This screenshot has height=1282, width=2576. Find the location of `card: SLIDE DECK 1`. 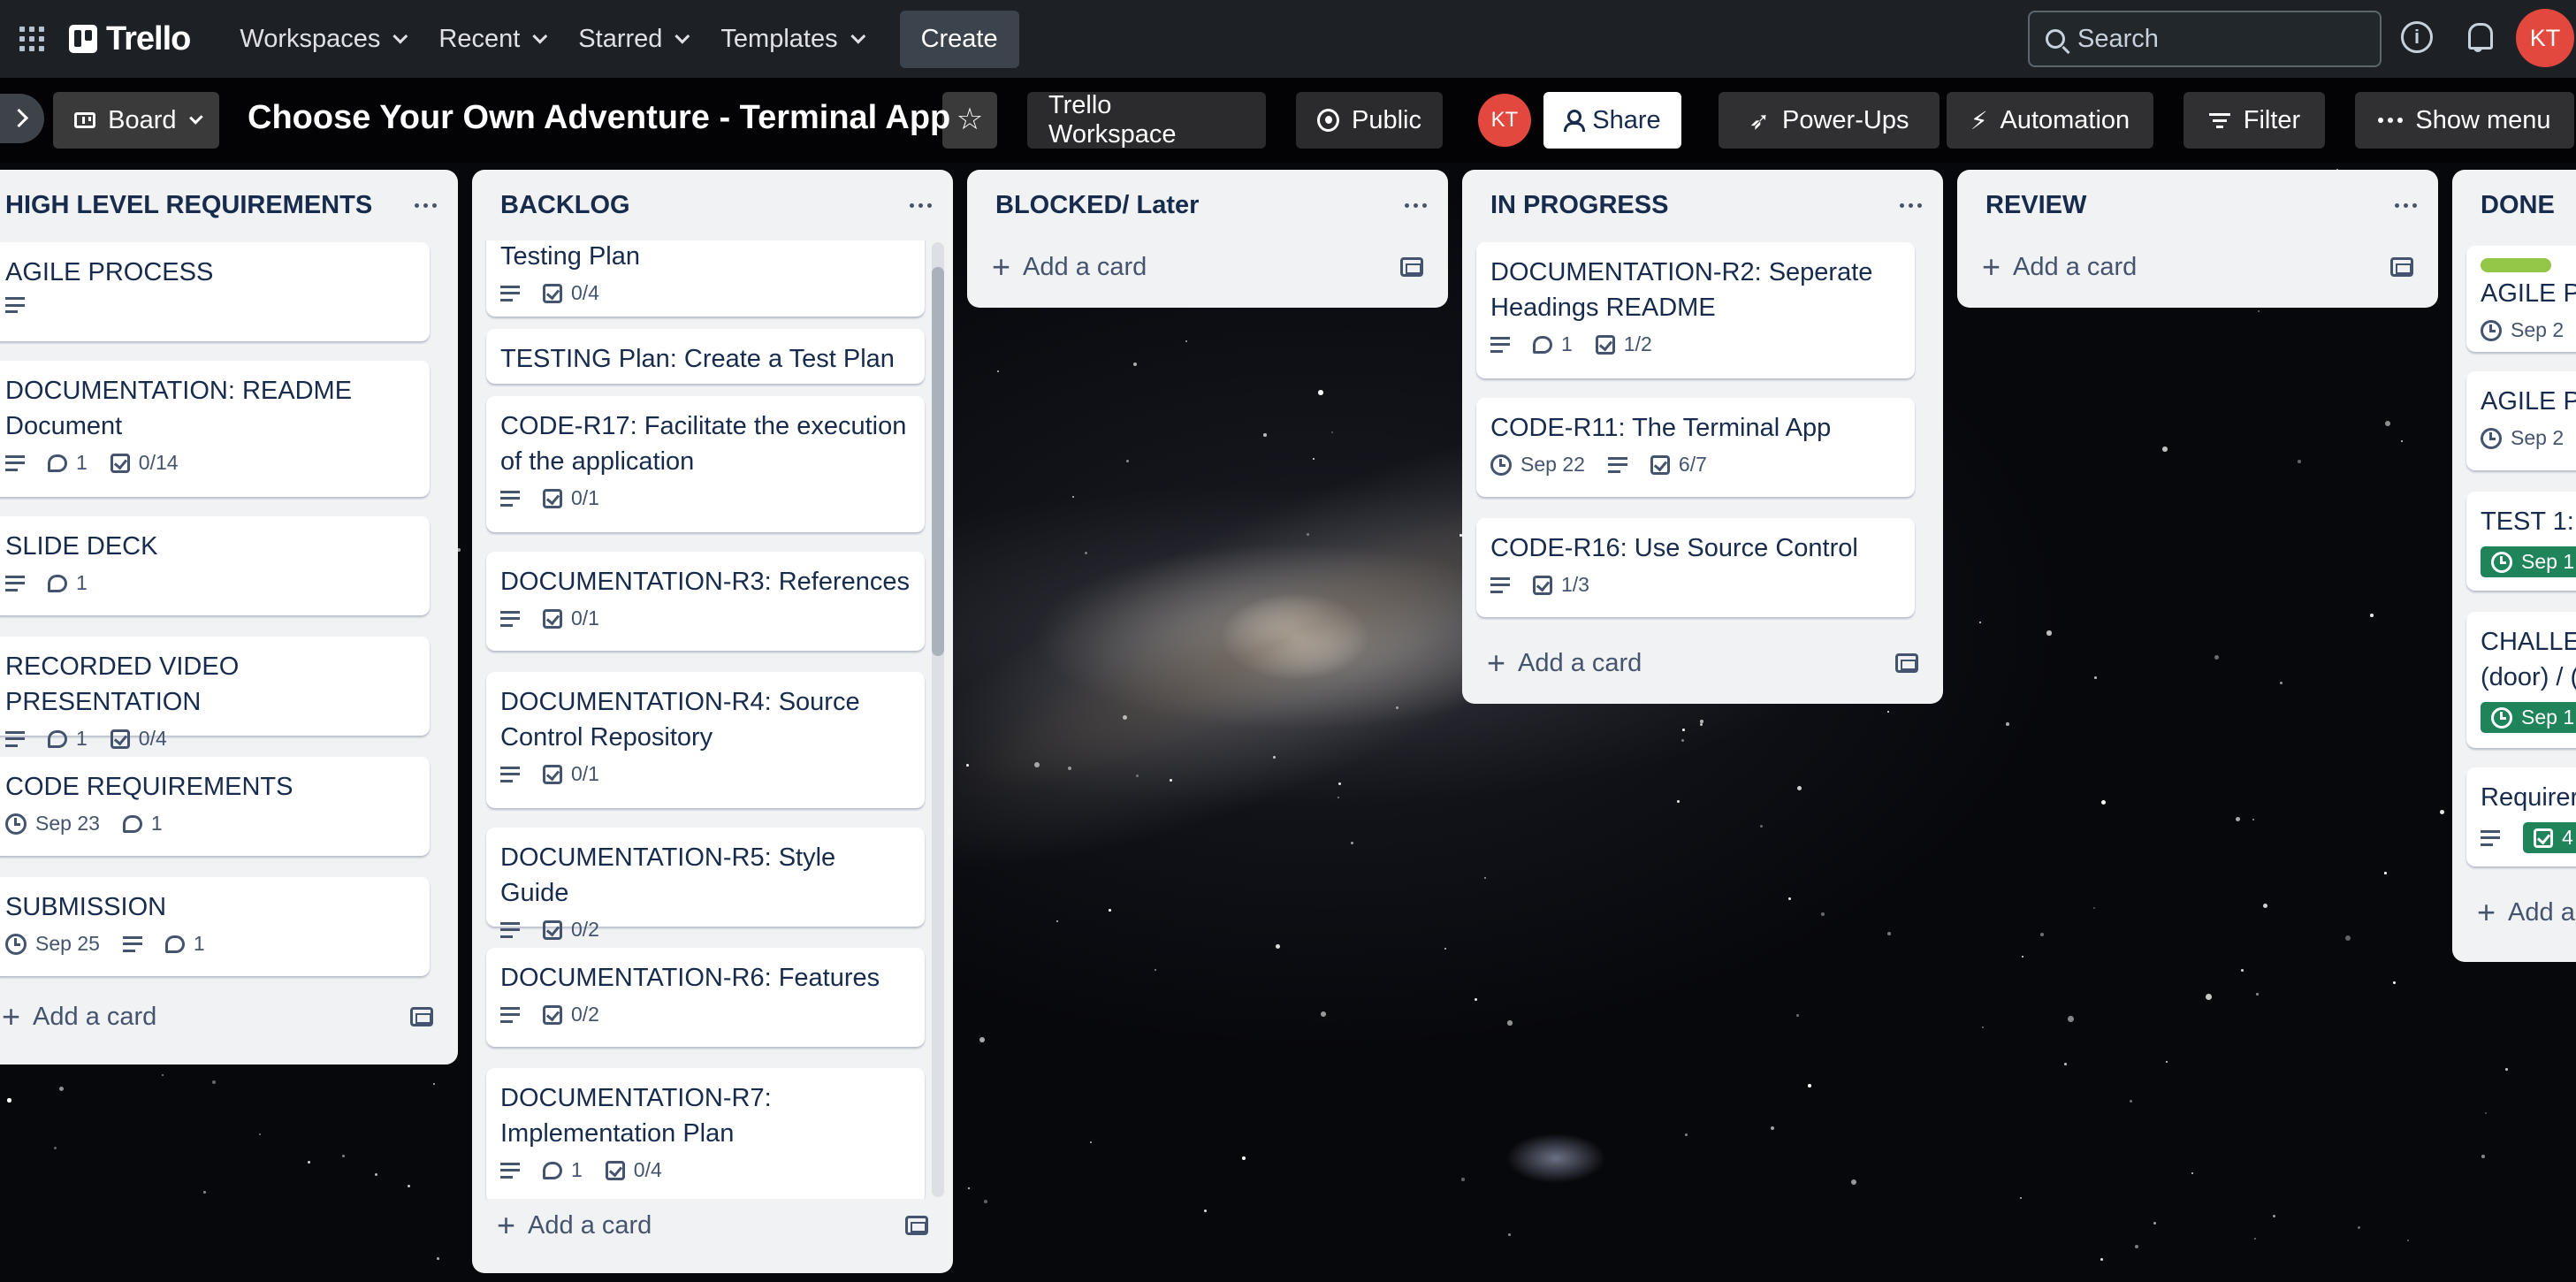

card: SLIDE DECK 1 is located at coordinates (215, 565).